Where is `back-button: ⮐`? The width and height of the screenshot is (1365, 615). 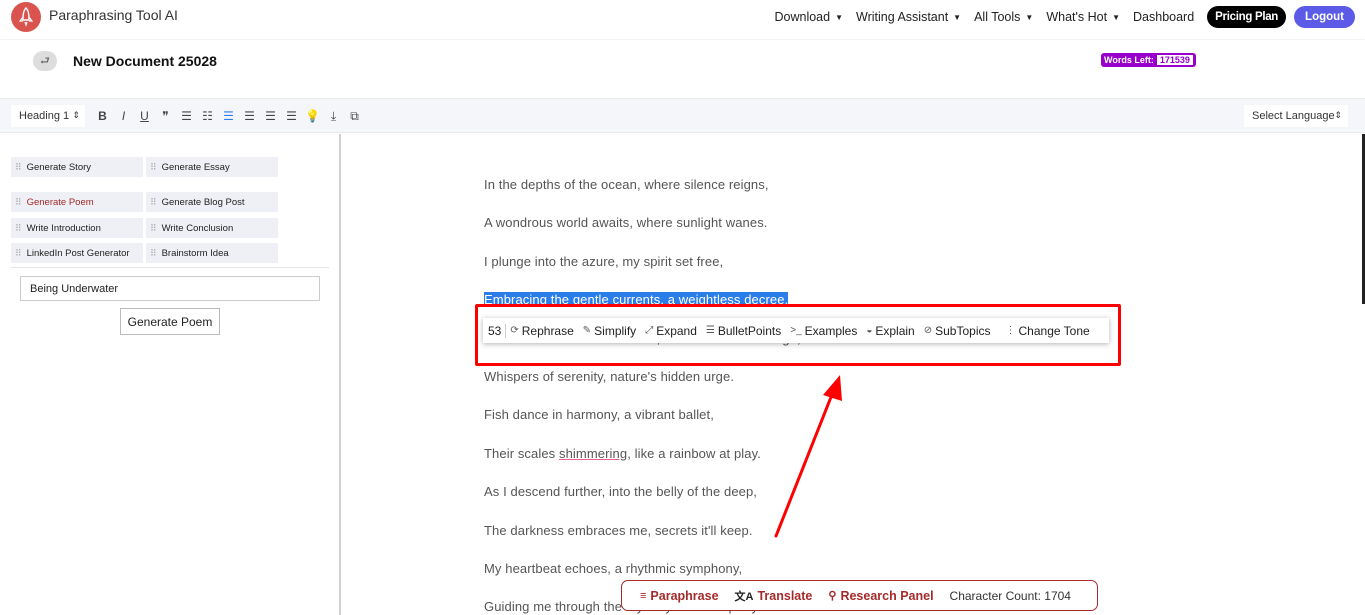 back-button: ⮐ is located at coordinates (45, 61).